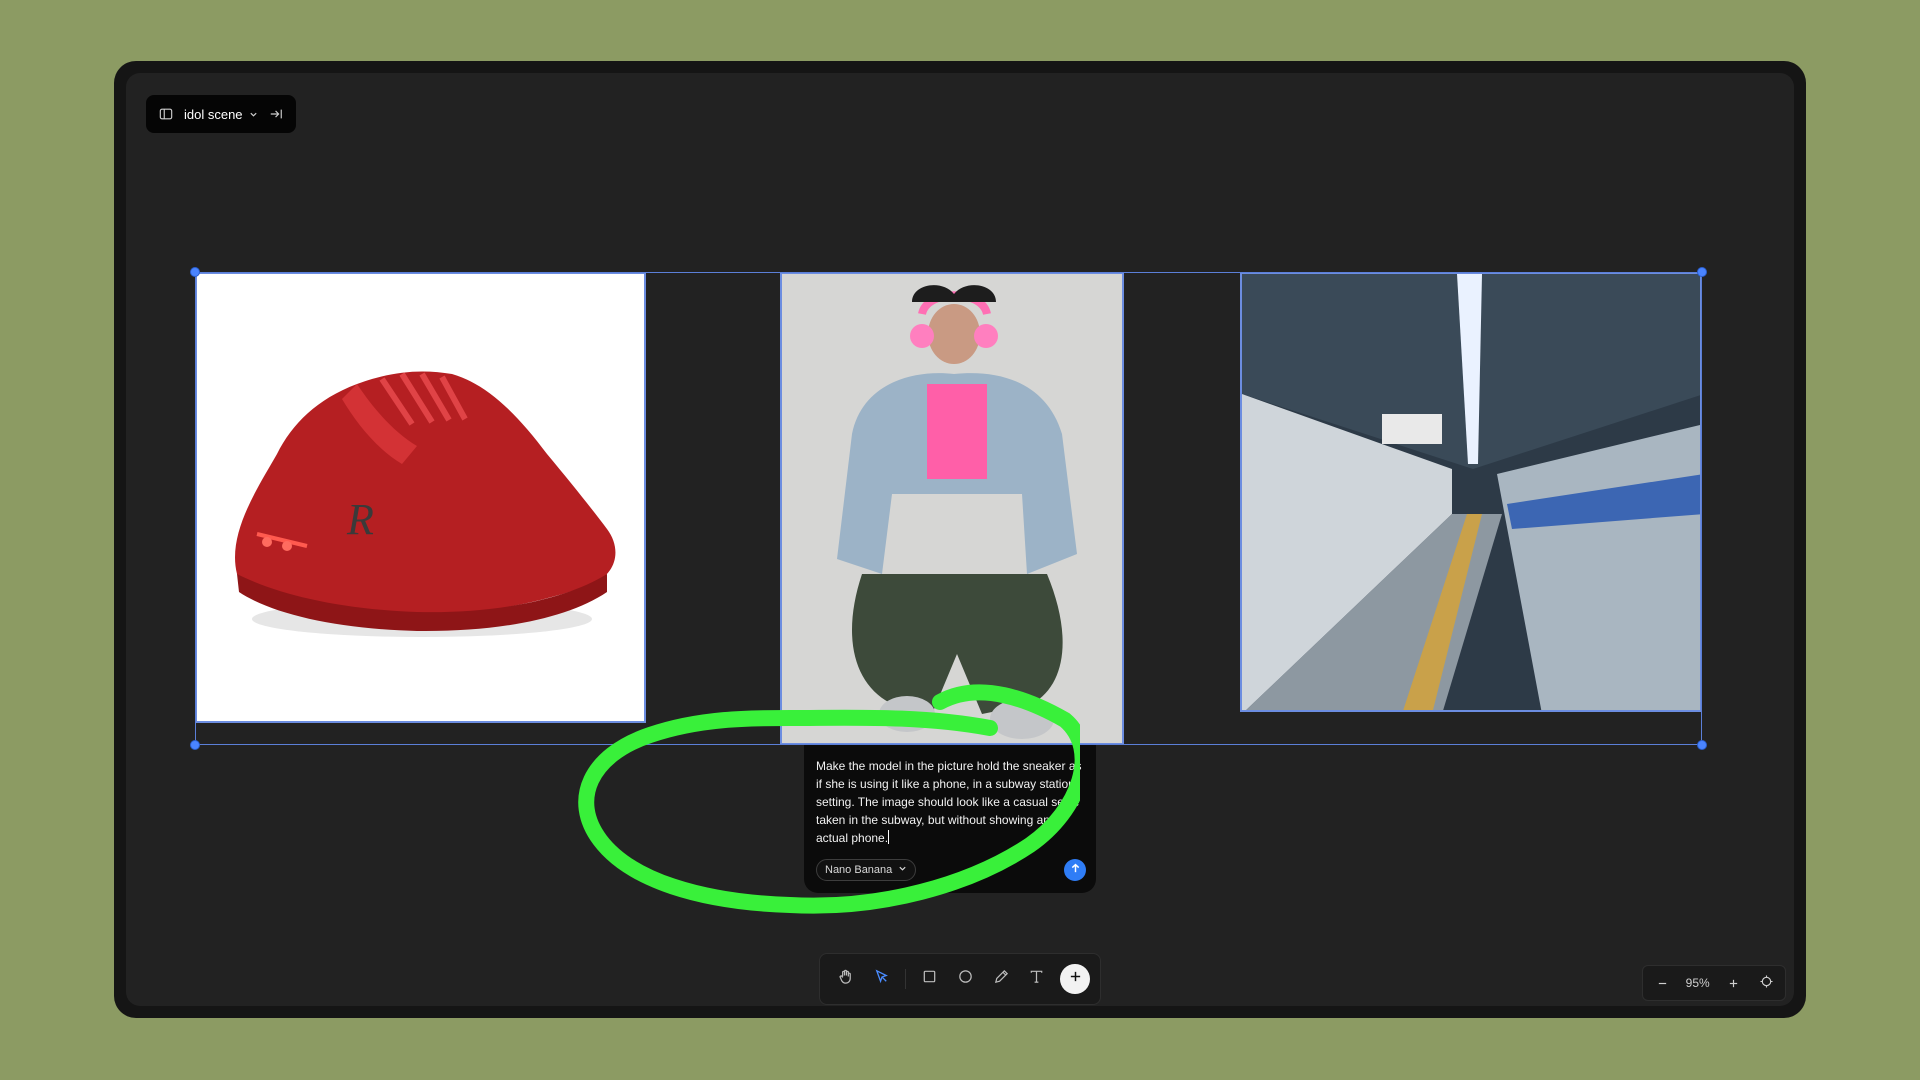 The height and width of the screenshot is (1080, 1920). What do you see at coordinates (1733, 983) in the screenshot?
I see `zoom-in-button` at bounding box center [1733, 983].